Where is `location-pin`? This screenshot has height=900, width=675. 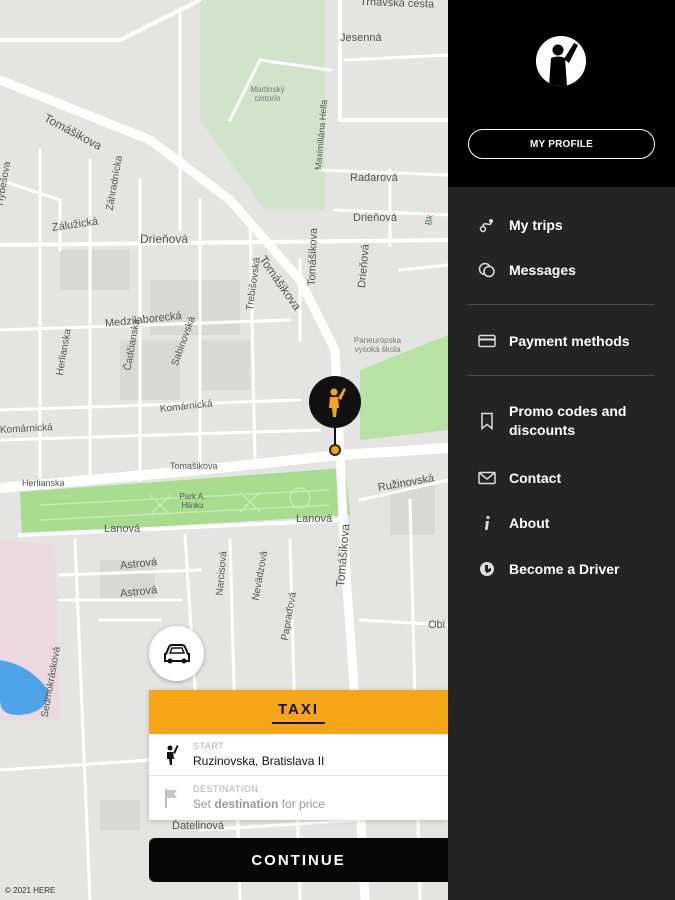 location-pin is located at coordinates (335, 402).